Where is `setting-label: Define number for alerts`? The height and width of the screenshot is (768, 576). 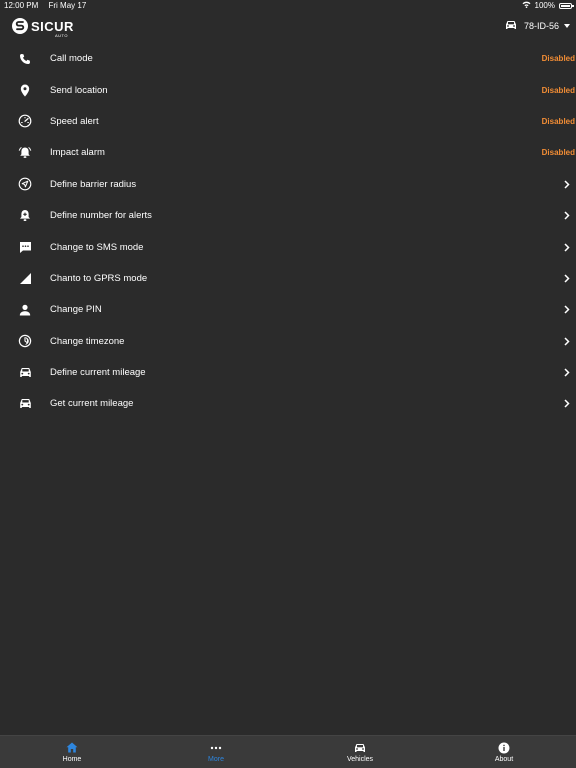
setting-label: Define number for alerts is located at coordinates (101, 216).